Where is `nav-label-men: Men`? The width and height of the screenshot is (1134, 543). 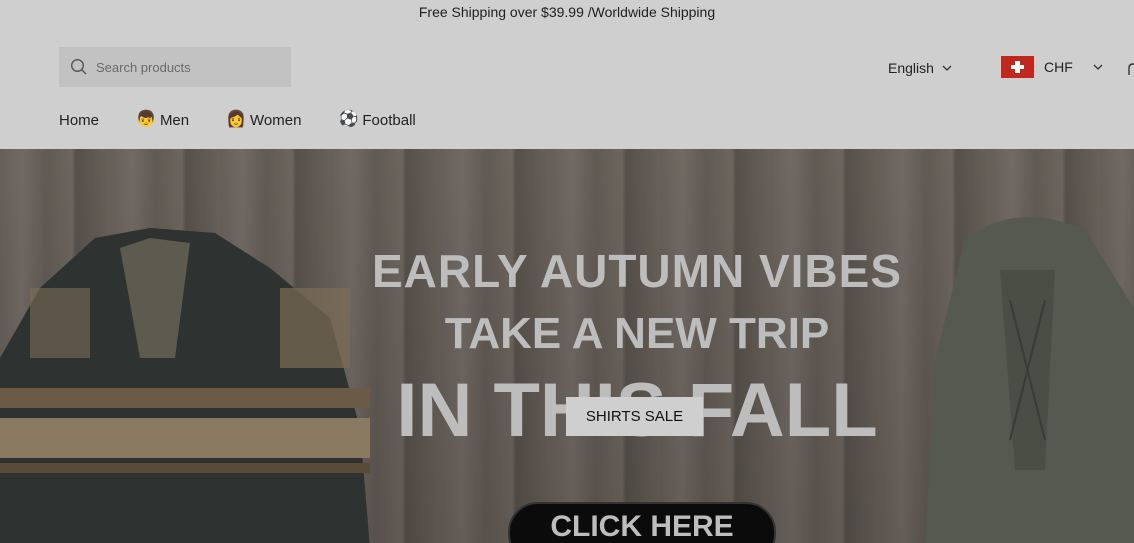
nav-label-men: Men is located at coordinates (174, 120).